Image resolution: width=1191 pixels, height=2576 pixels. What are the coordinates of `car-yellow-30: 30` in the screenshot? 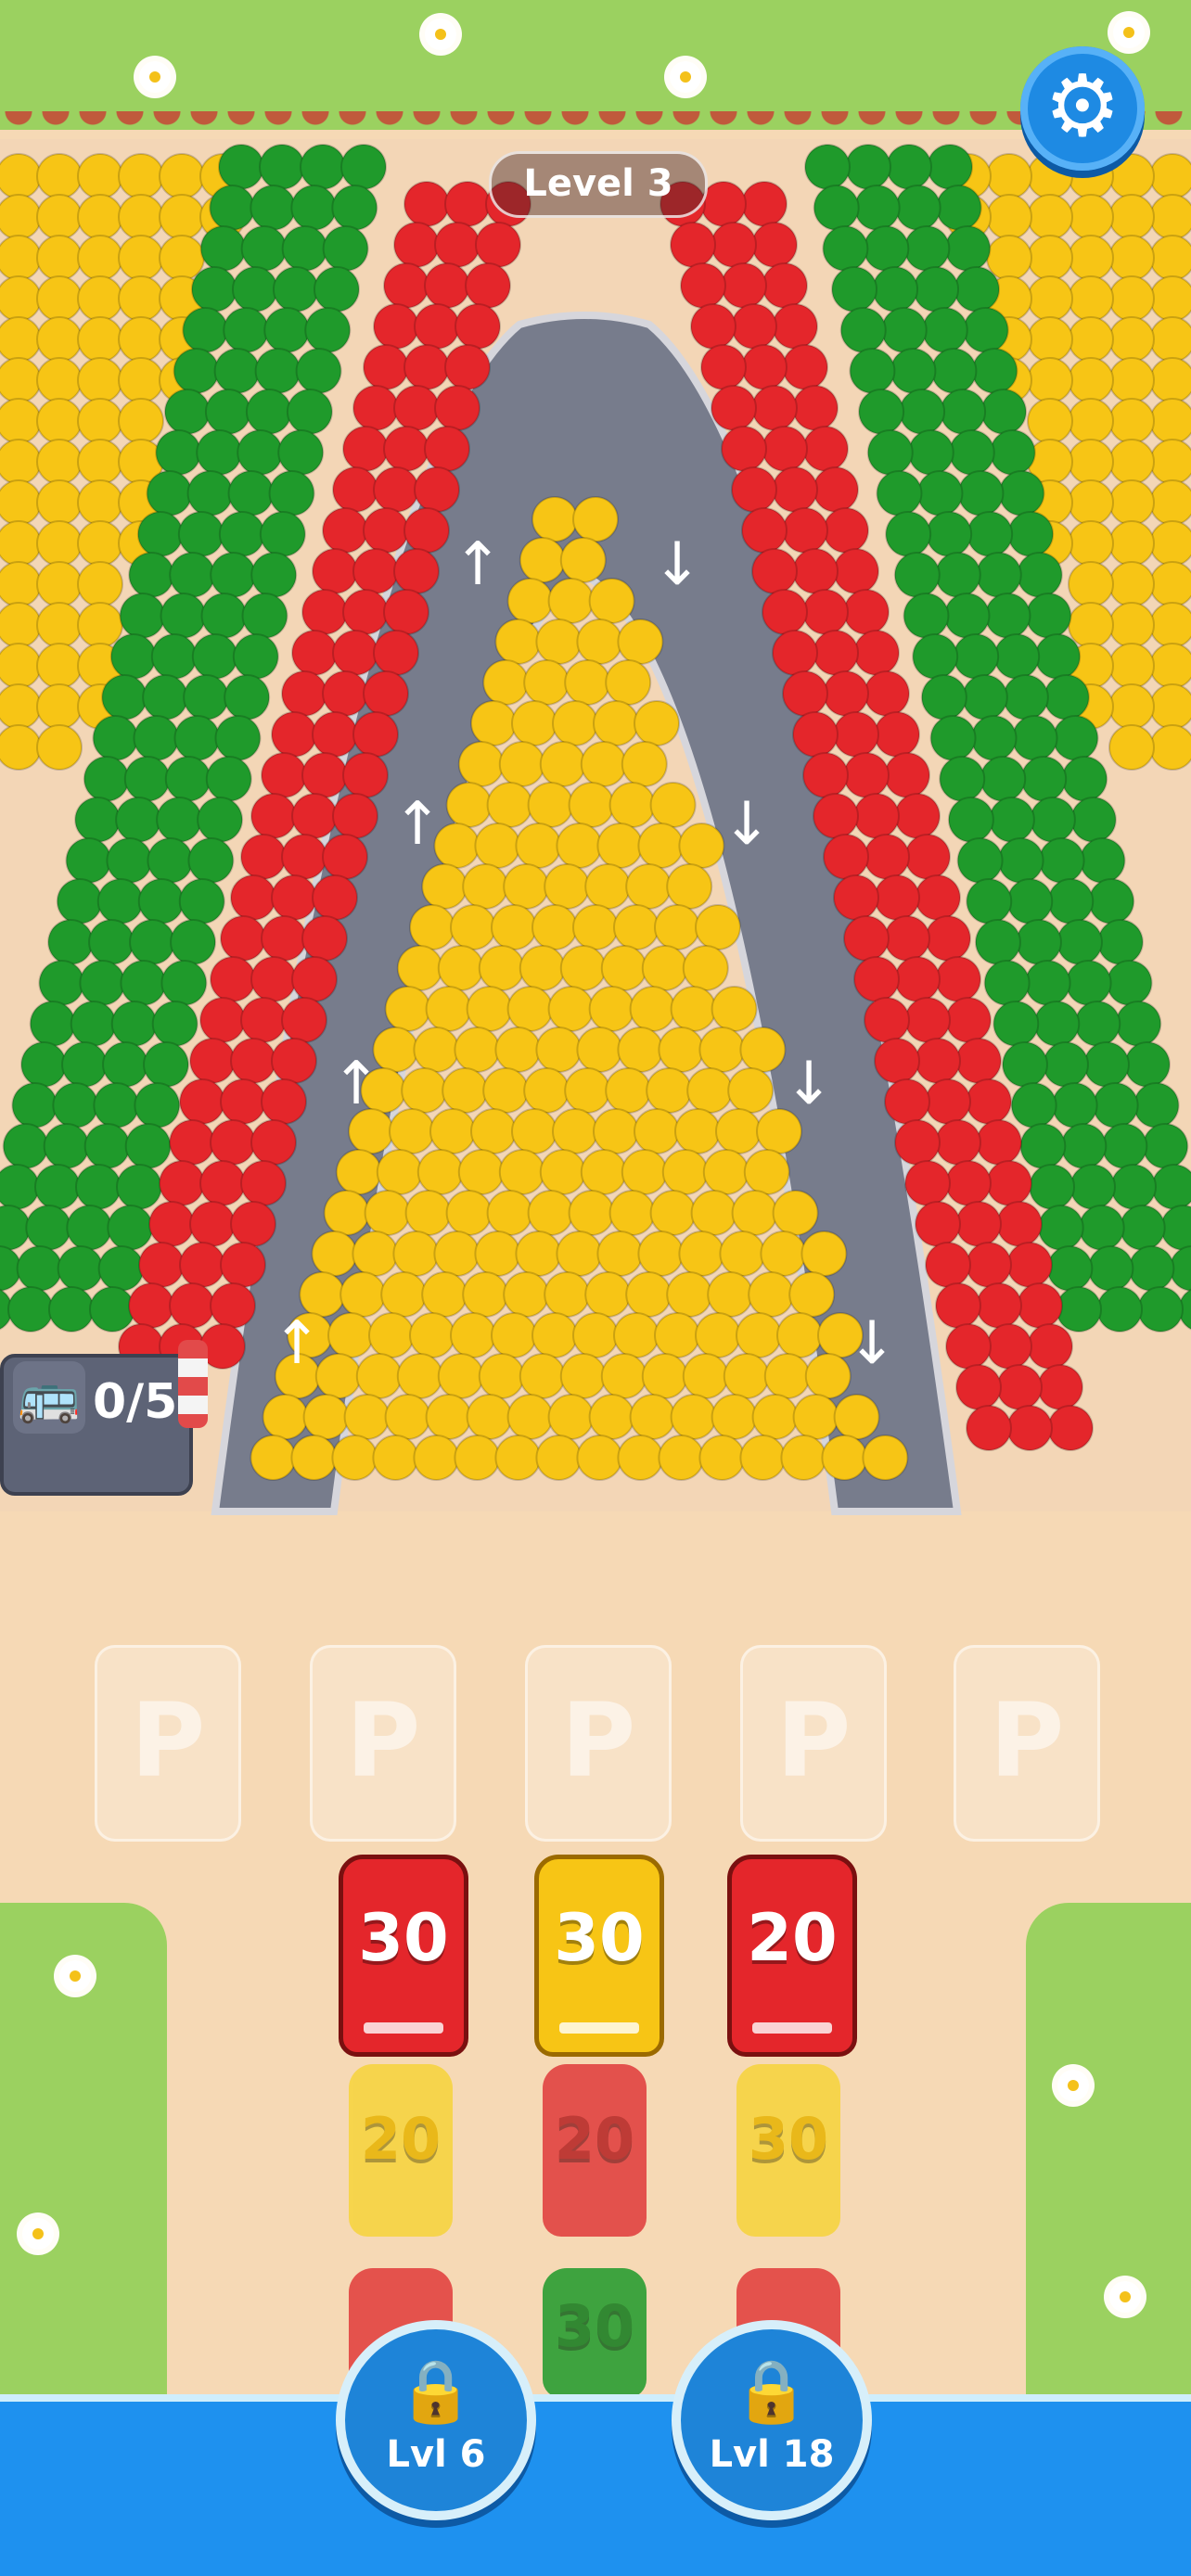 It's located at (599, 1956).